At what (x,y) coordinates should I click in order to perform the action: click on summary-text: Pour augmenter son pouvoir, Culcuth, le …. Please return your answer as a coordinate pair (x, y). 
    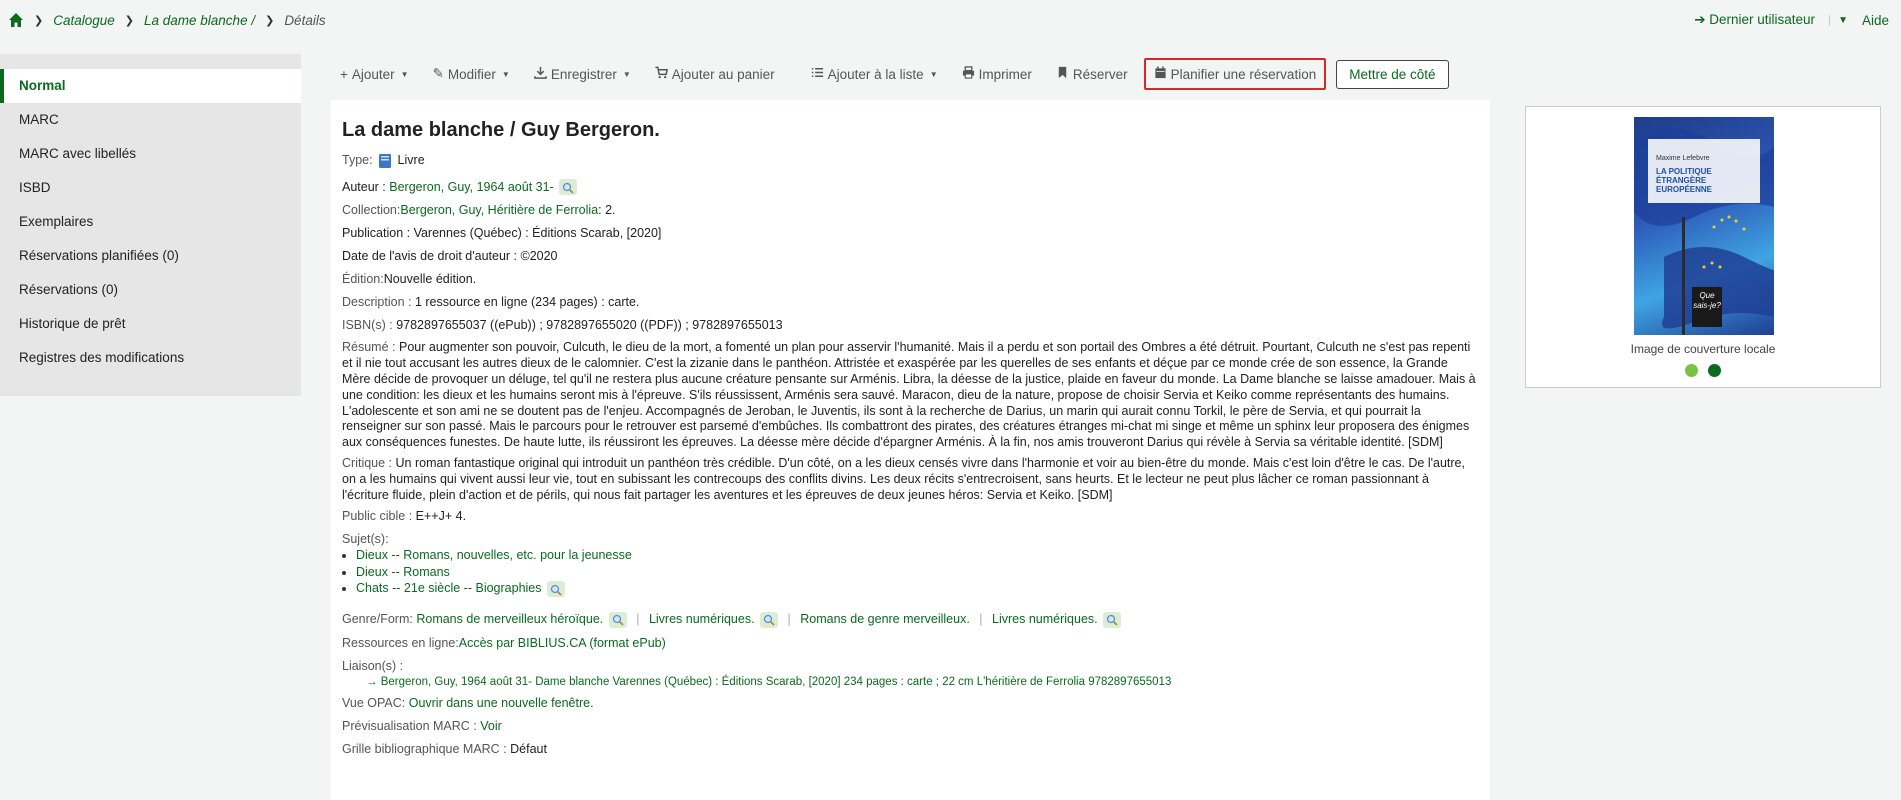
    Looking at the image, I should click on (909, 395).